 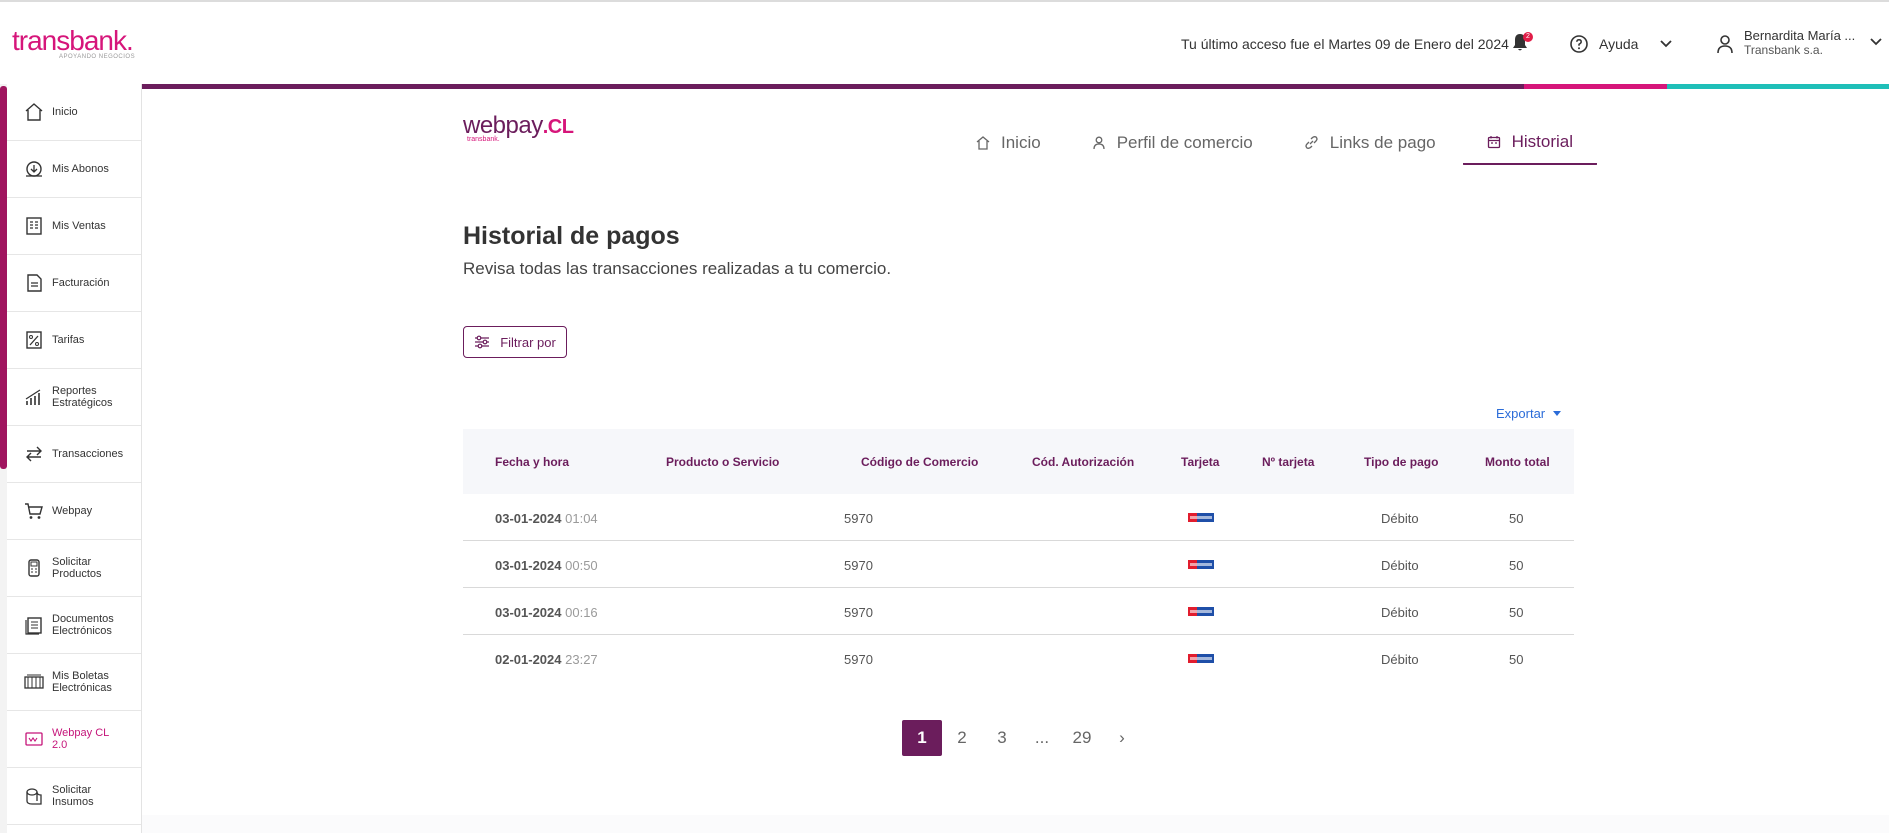 What do you see at coordinates (65, 112) in the screenshot?
I see `sidebar-item-label: Inicio` at bounding box center [65, 112].